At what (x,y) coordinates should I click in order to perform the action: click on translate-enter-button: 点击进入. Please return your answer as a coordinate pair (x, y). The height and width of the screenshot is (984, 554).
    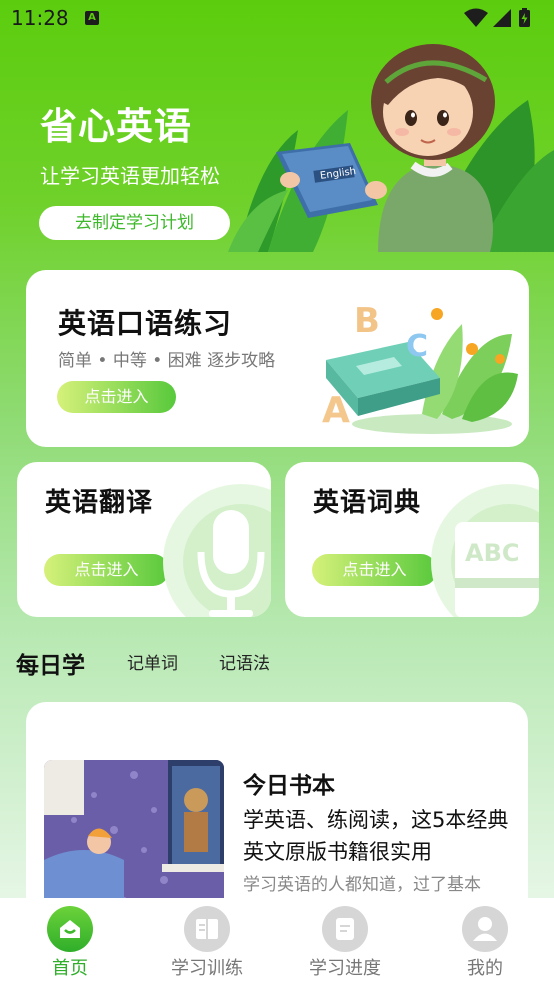
    Looking at the image, I should click on (106, 570).